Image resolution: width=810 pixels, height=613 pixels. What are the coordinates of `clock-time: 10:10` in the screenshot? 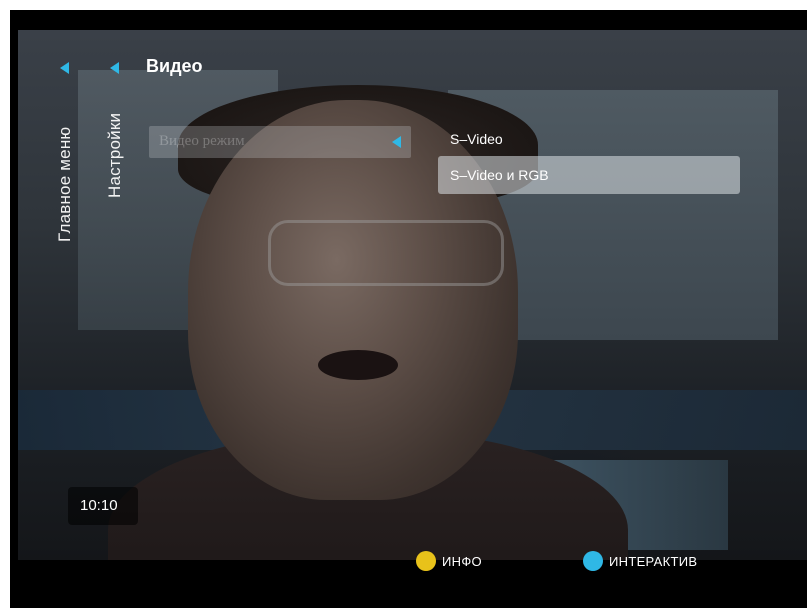 It's located at (99, 505).